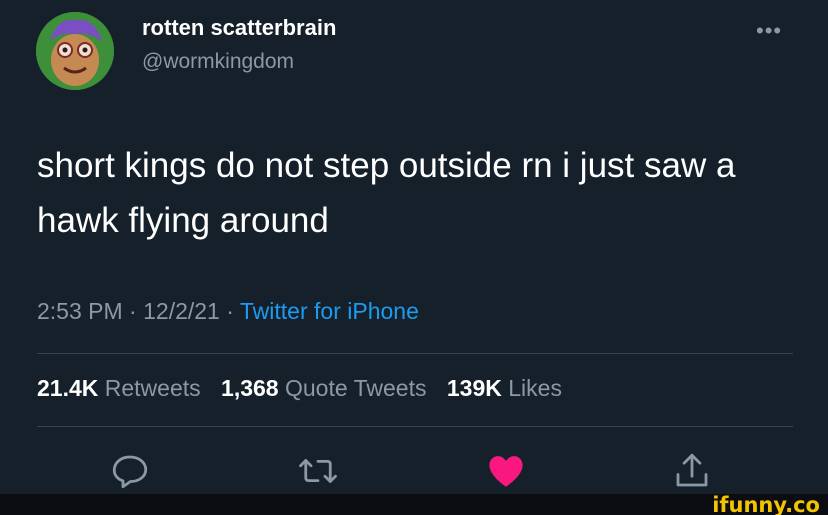 This screenshot has width=828, height=515. I want to click on quote-tweets-count: 1,368, so click(250, 388).